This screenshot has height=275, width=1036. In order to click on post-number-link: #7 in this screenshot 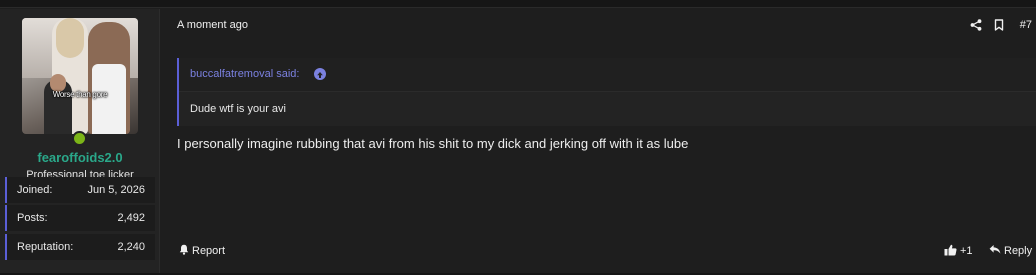, I will do `click(1026, 25)`.